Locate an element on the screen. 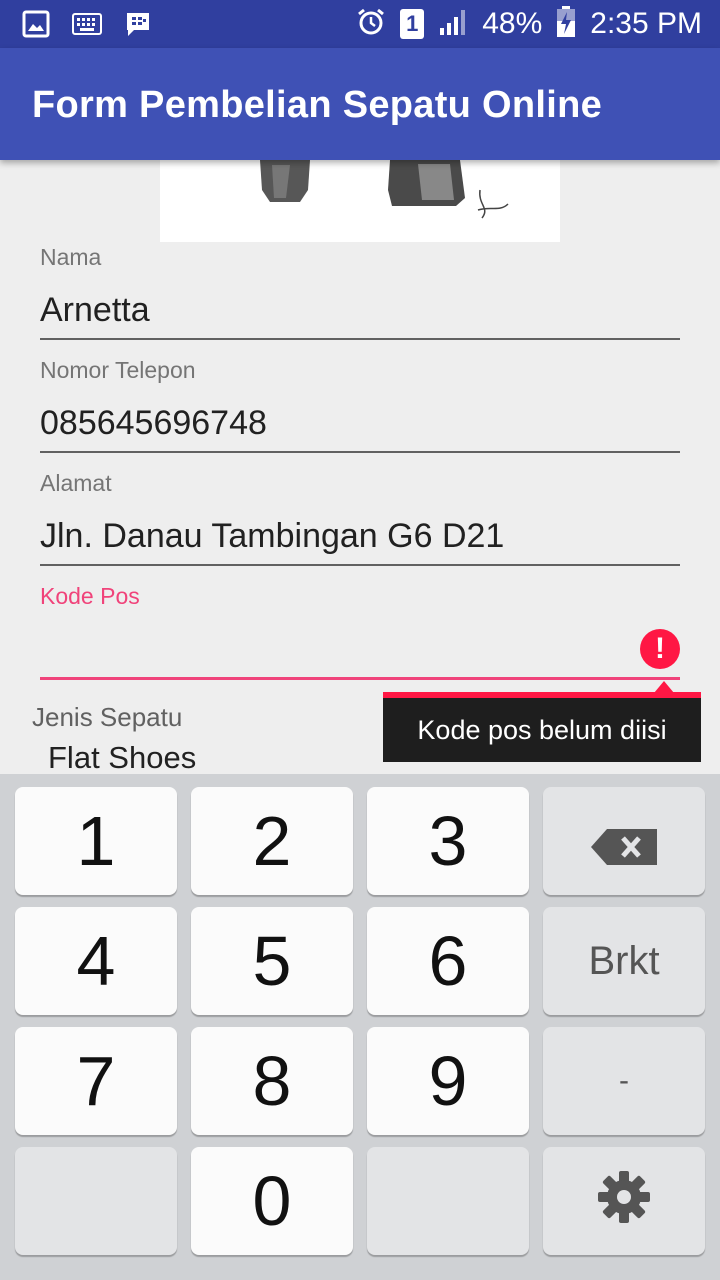  signal-icon is located at coordinates (453, 24).